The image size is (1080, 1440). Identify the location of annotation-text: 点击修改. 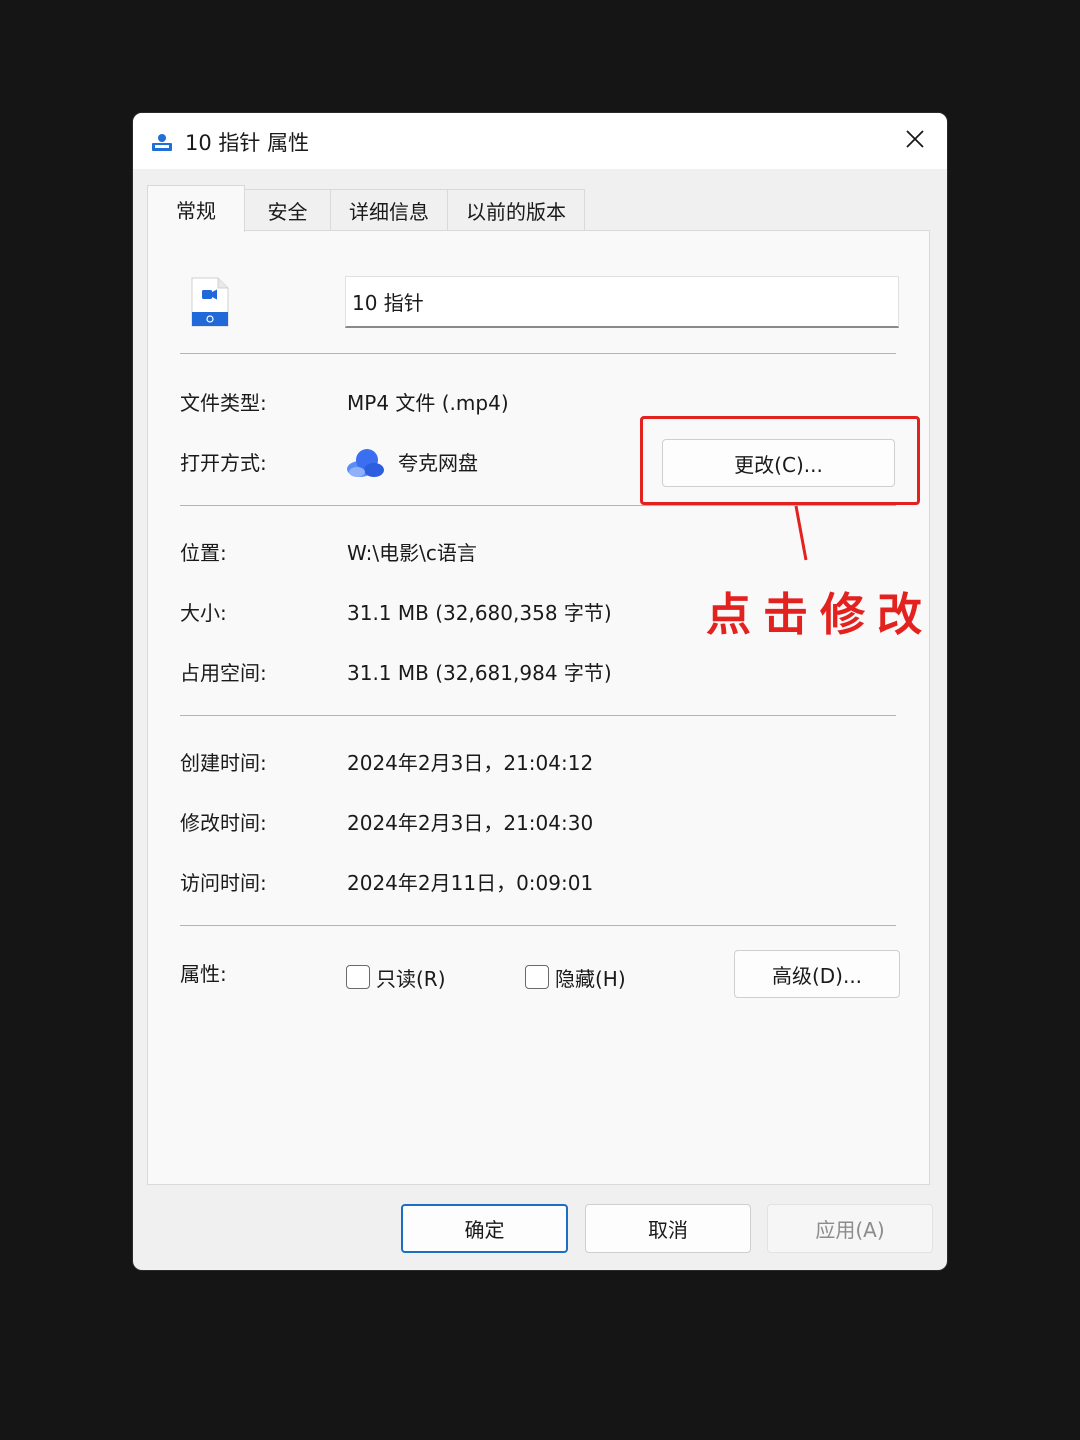
(820, 614).